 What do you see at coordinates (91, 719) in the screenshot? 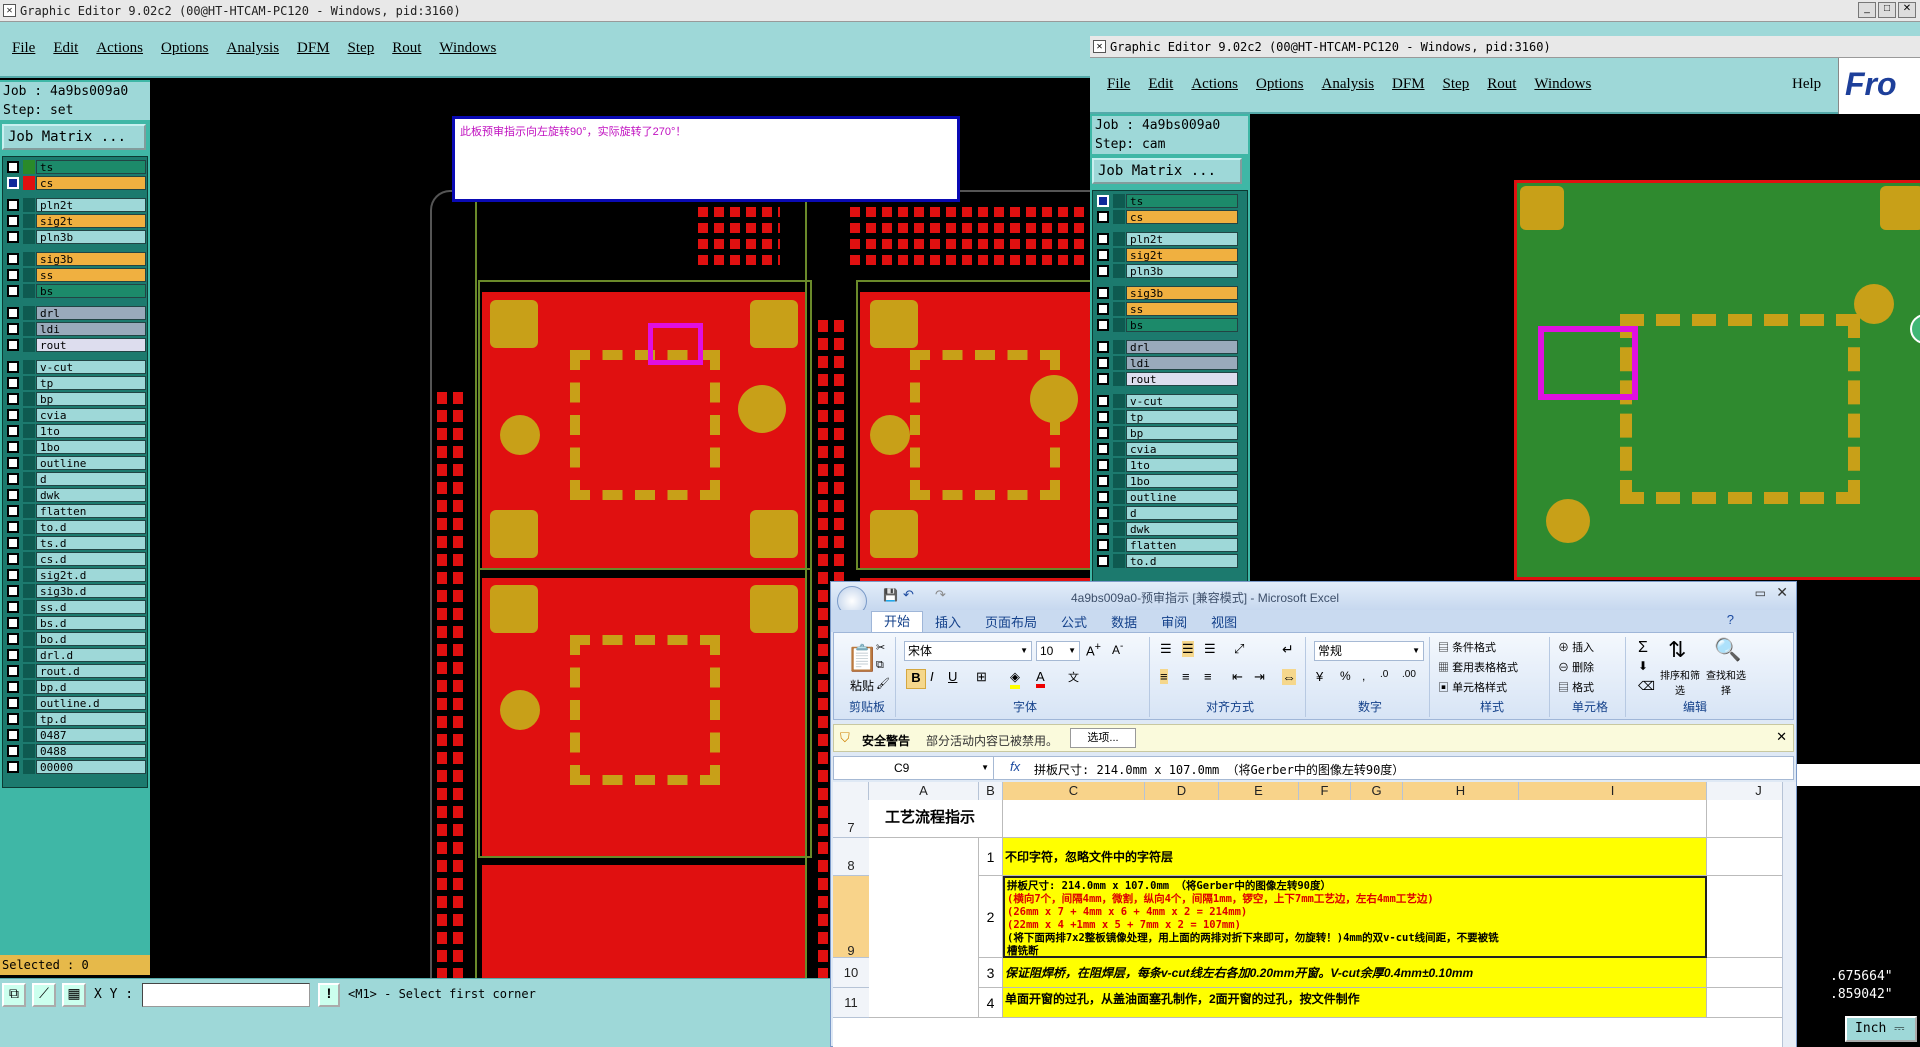
I see `layer-name: tp.d` at bounding box center [91, 719].